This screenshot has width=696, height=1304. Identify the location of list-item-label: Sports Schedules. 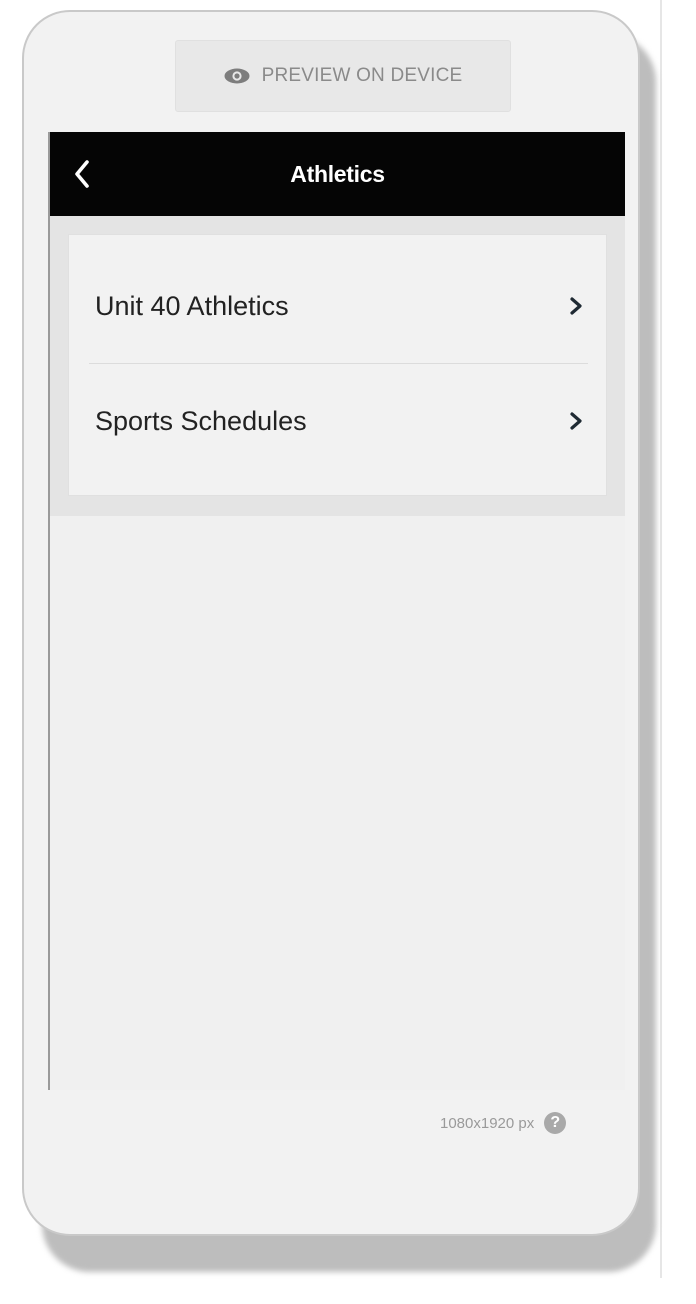
(201, 420).